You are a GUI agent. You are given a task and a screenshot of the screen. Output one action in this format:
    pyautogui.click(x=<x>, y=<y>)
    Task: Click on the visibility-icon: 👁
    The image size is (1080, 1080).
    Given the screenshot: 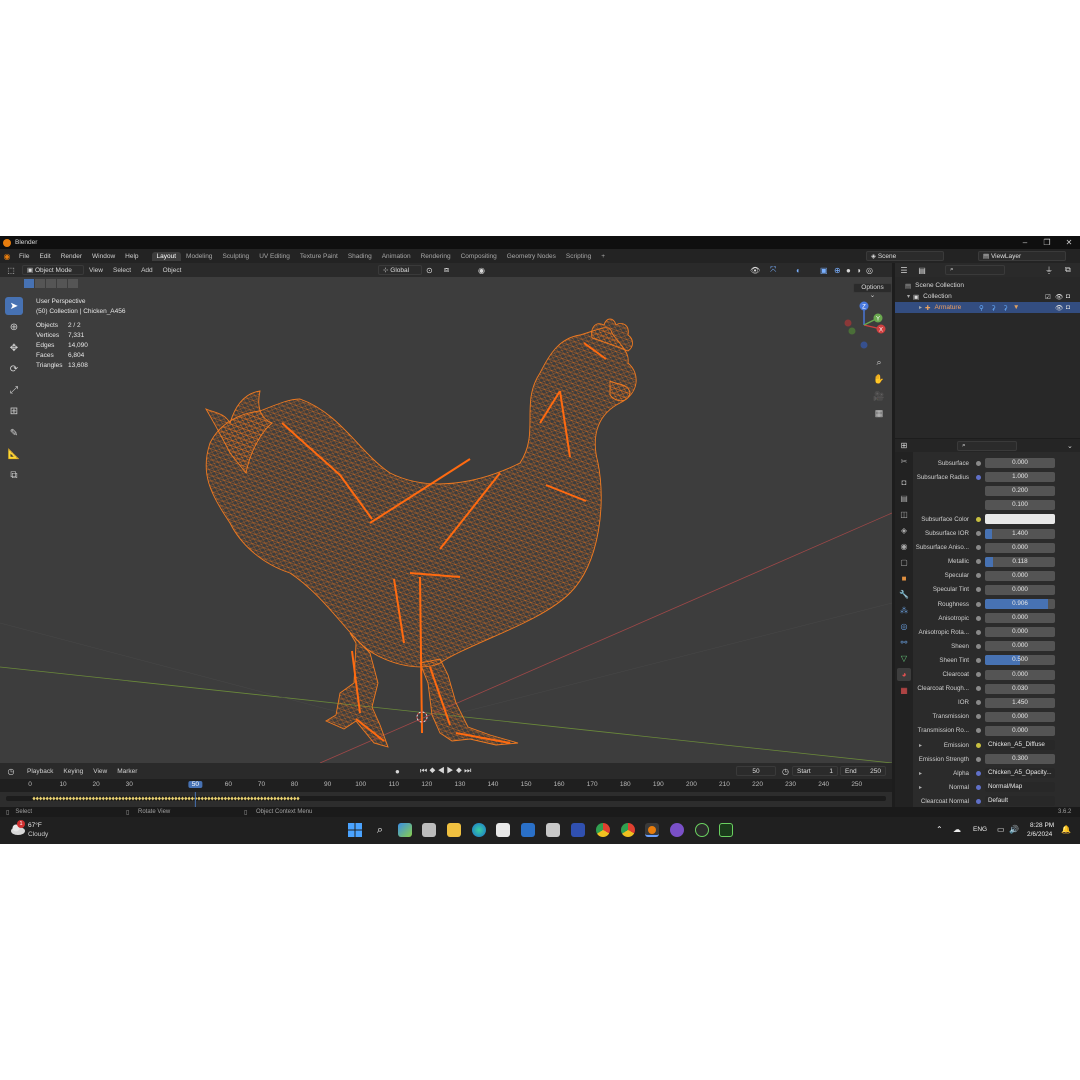 What is the action you would take?
    pyautogui.click(x=755, y=270)
    